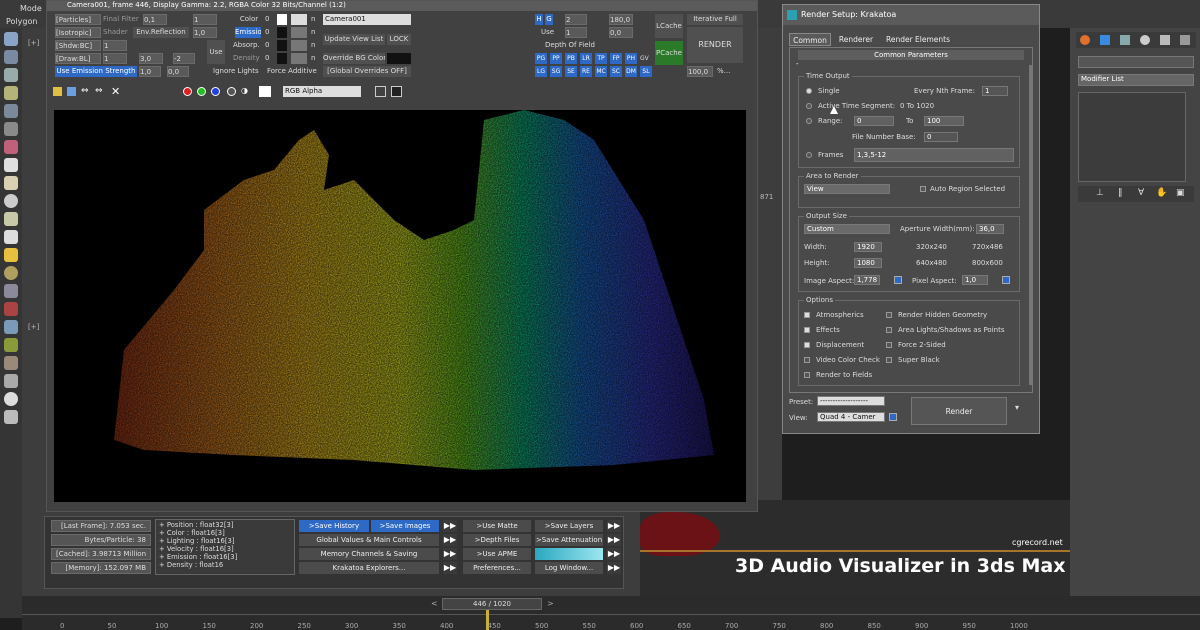  What do you see at coordinates (807, 315) in the screenshot?
I see `atmospherics-checkbox` at bounding box center [807, 315].